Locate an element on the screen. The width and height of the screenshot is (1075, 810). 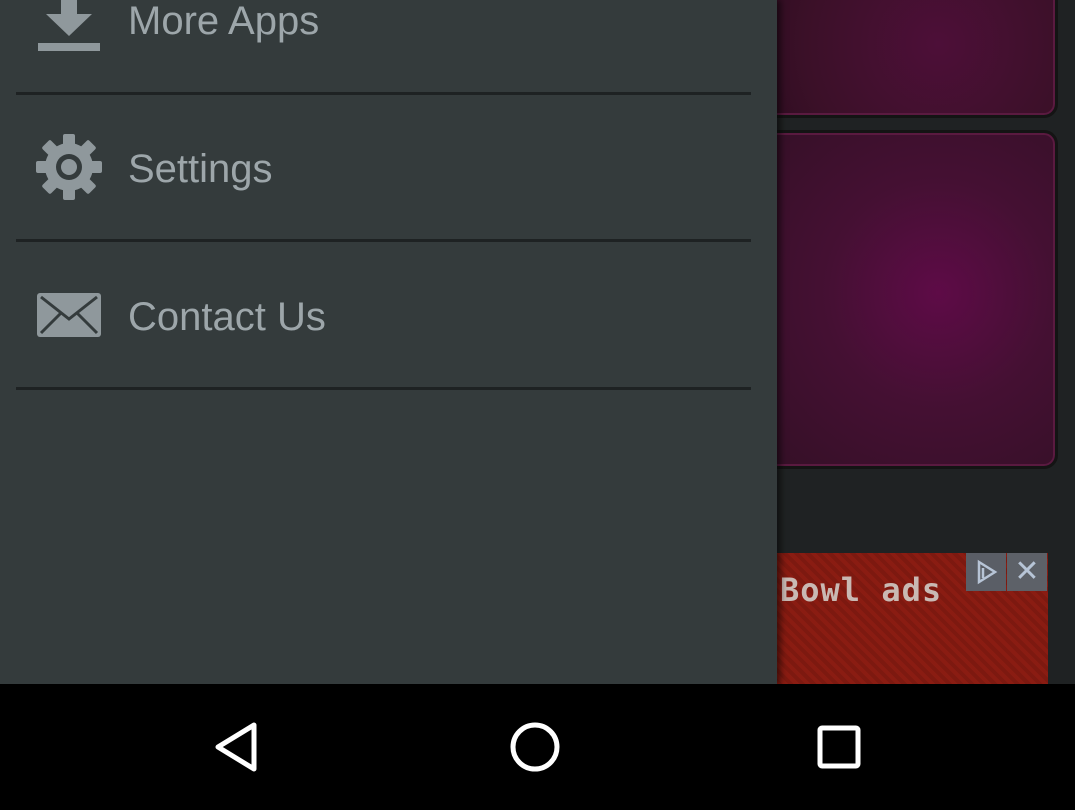
menu-item-contact-us: Contact Us is located at coordinates (388, 315).